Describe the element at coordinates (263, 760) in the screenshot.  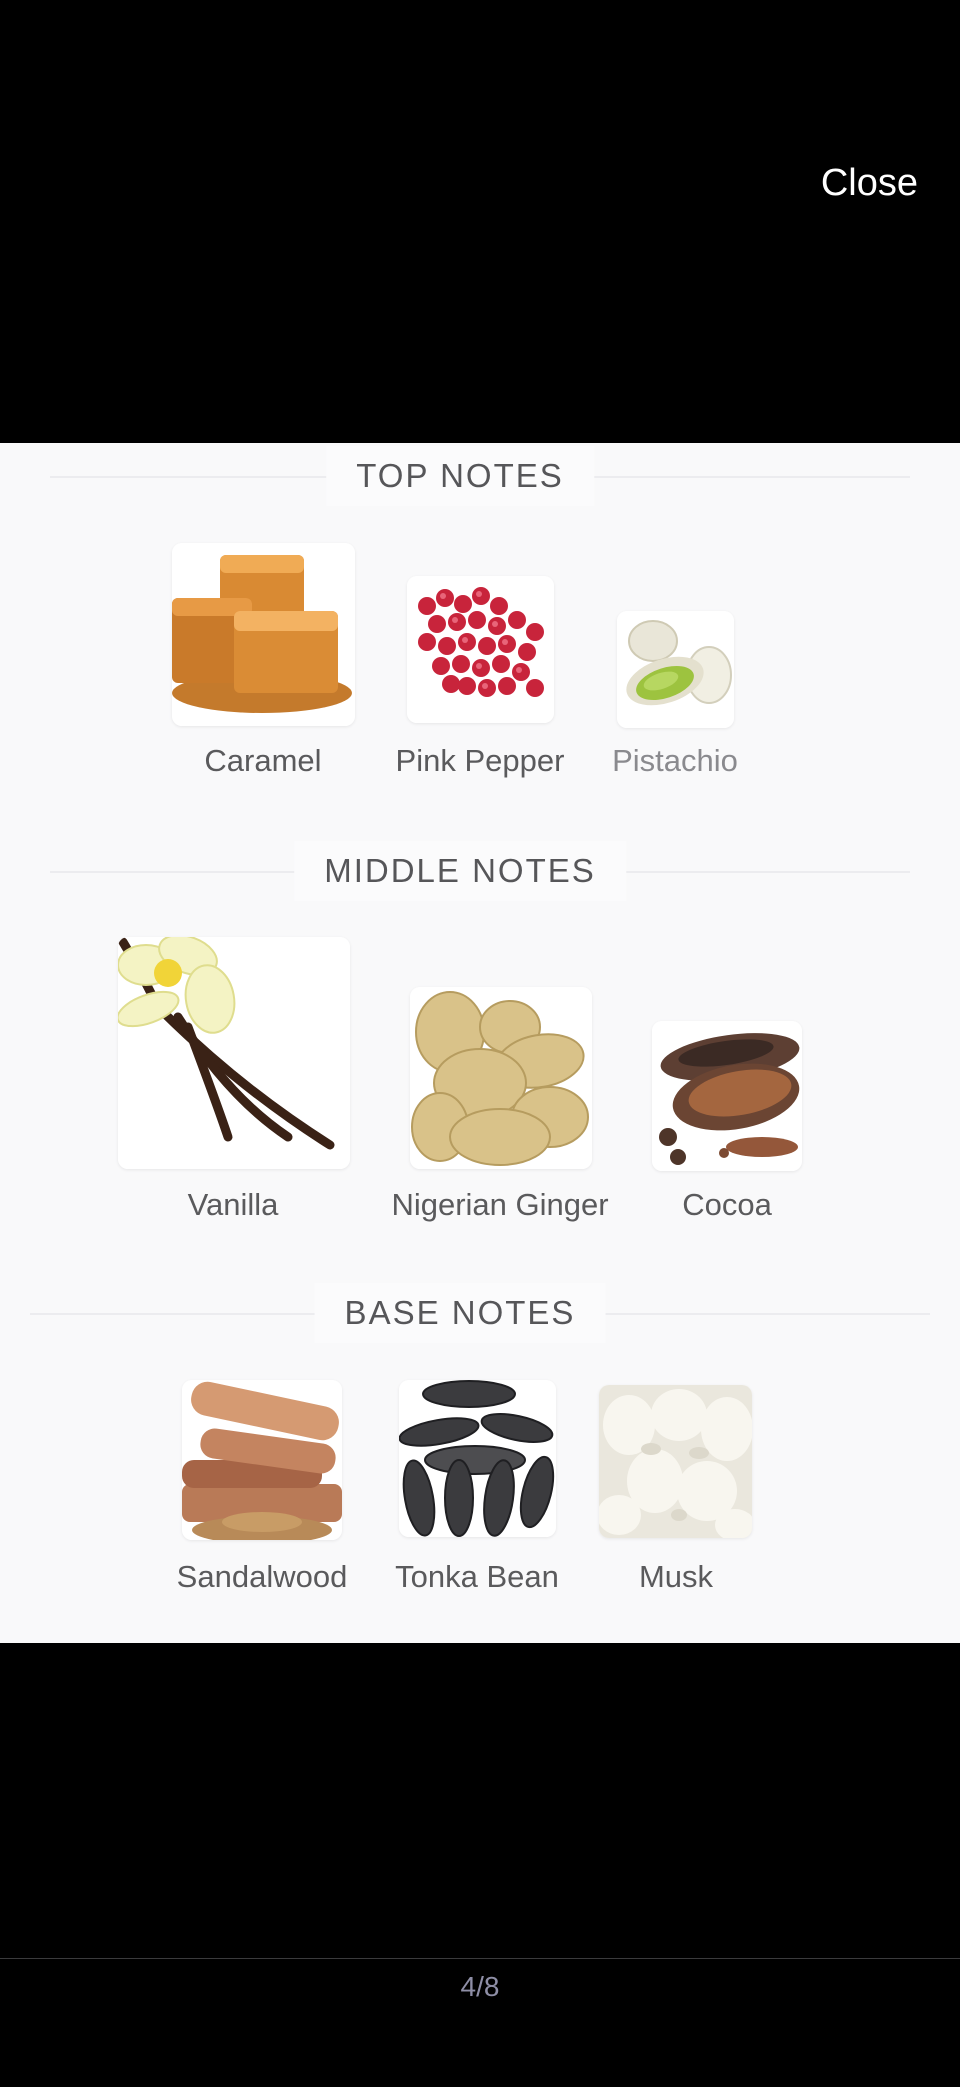
I see `note-label: Caramel` at that location.